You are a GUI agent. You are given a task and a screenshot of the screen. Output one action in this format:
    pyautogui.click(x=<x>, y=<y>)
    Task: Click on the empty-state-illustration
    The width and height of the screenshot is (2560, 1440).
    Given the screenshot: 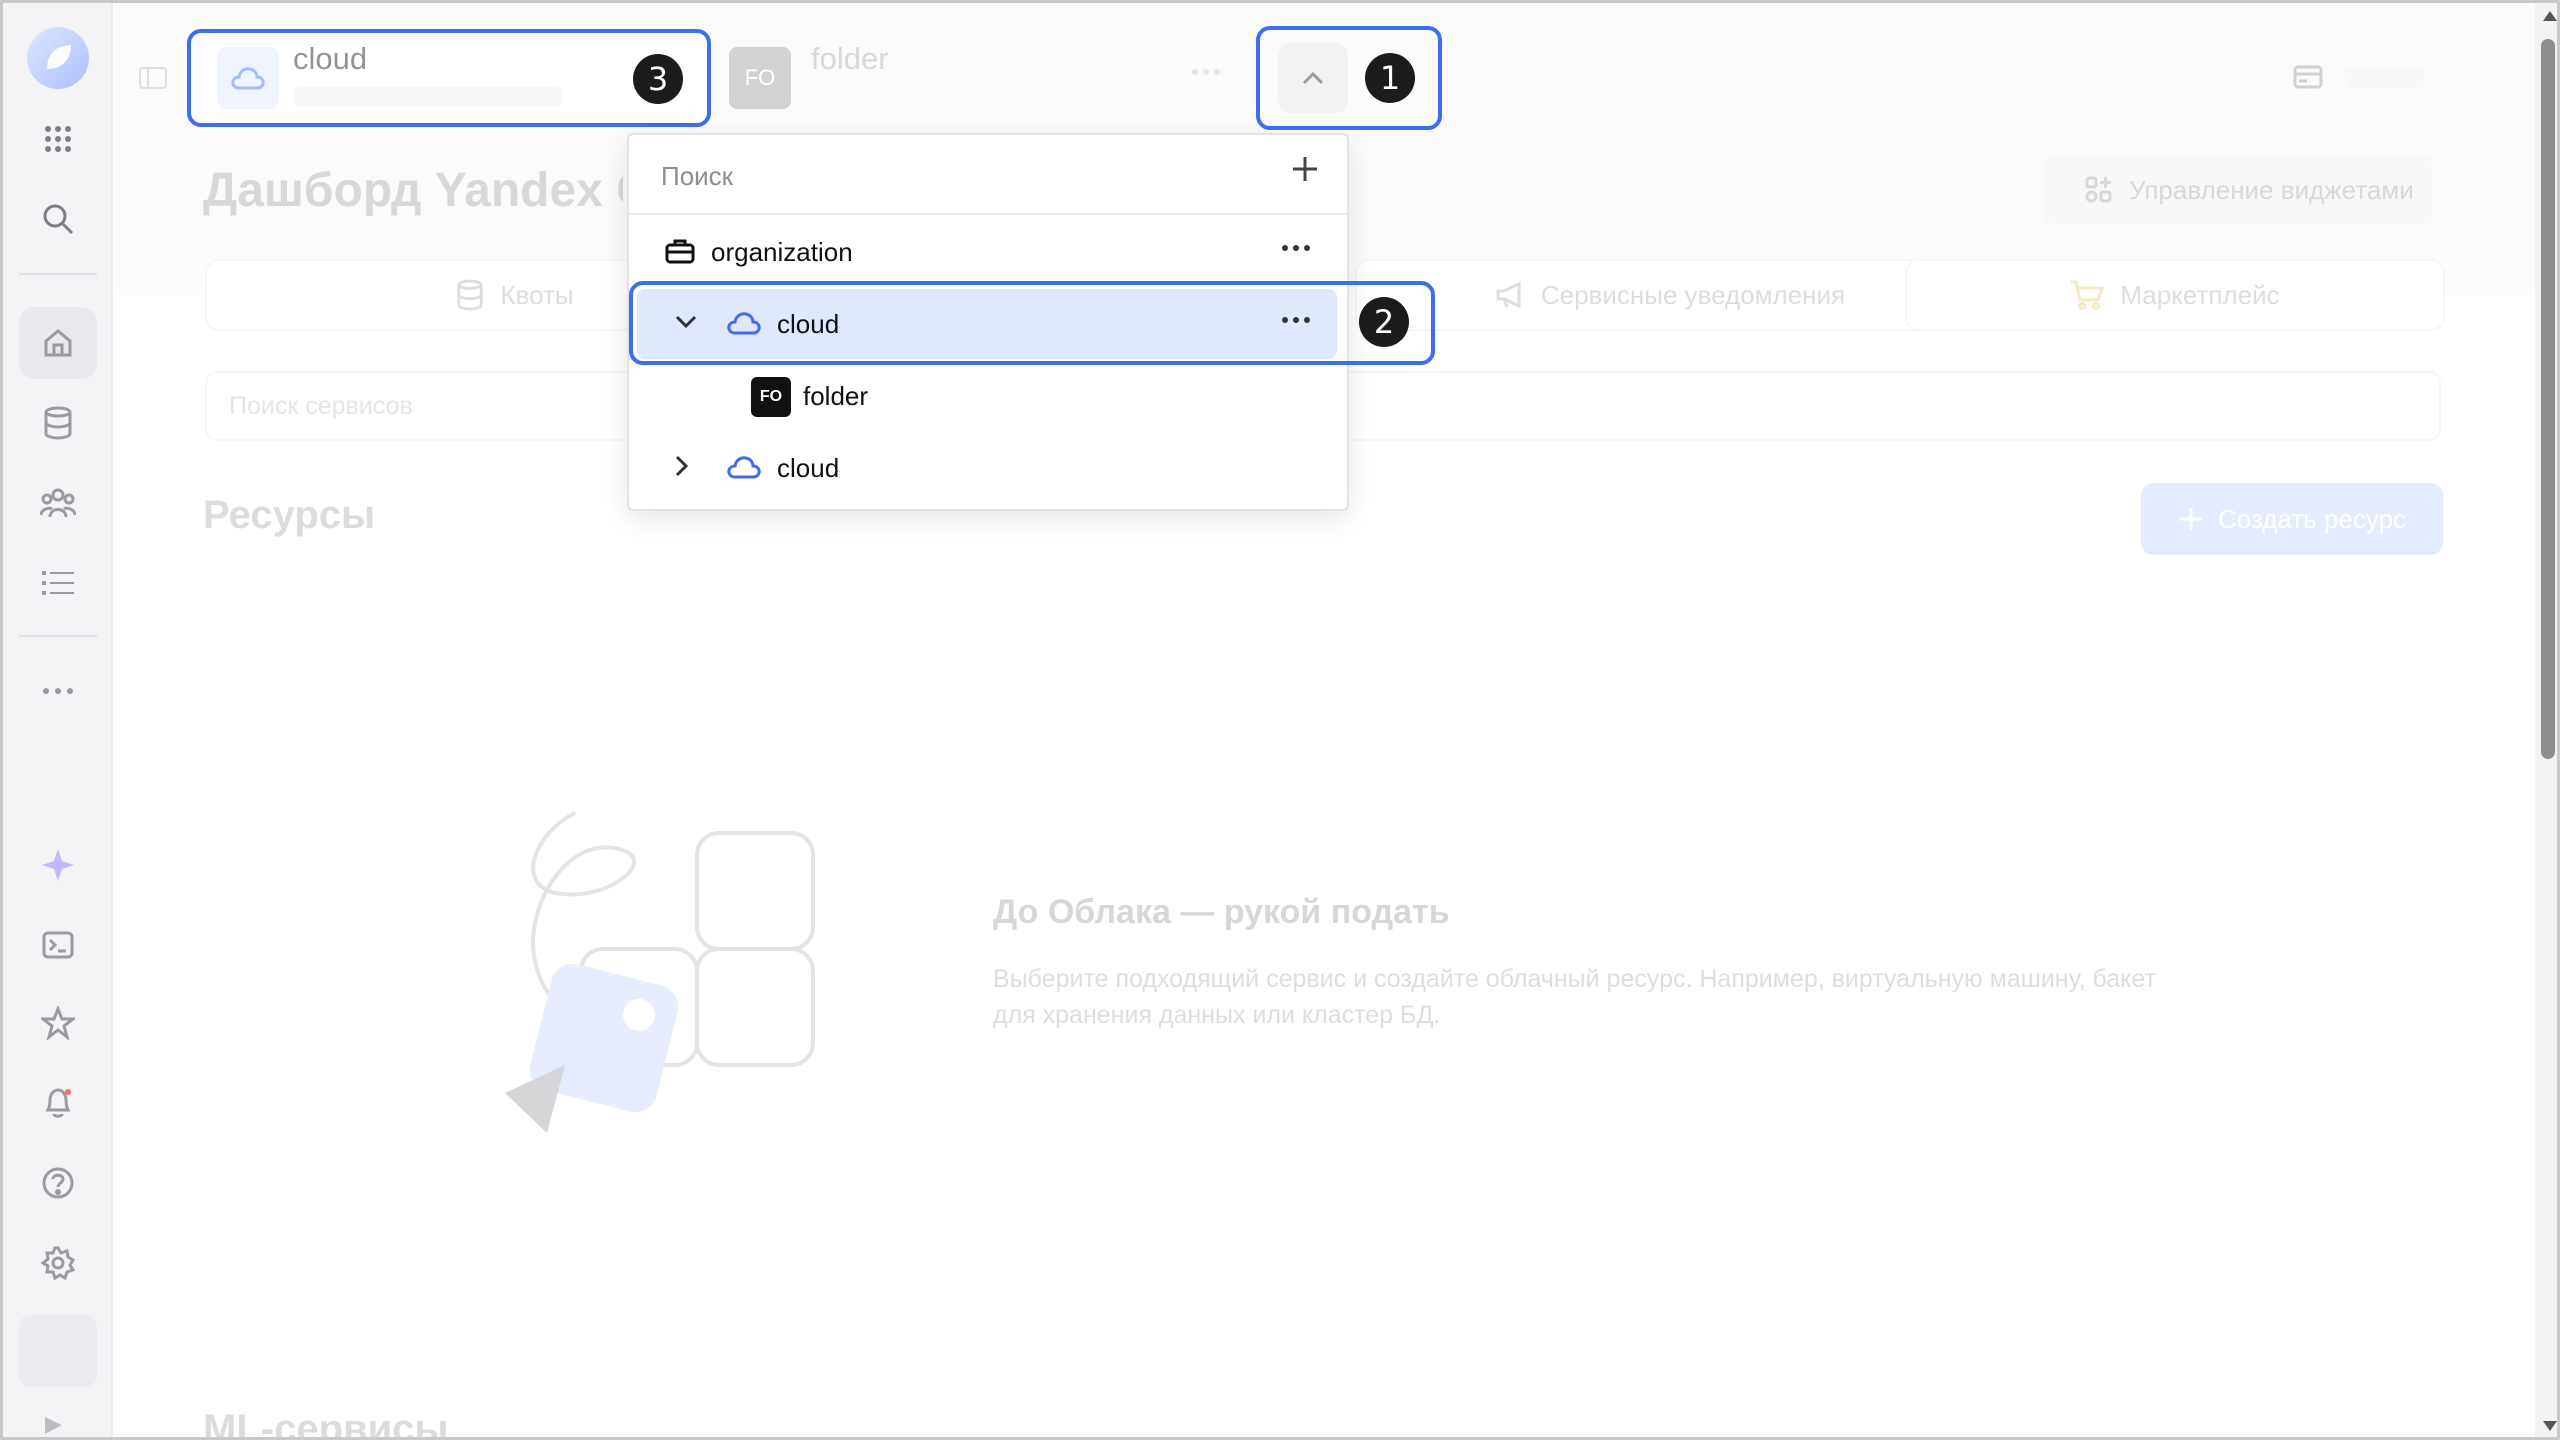 What is the action you would take?
    pyautogui.click(x=675, y=970)
    